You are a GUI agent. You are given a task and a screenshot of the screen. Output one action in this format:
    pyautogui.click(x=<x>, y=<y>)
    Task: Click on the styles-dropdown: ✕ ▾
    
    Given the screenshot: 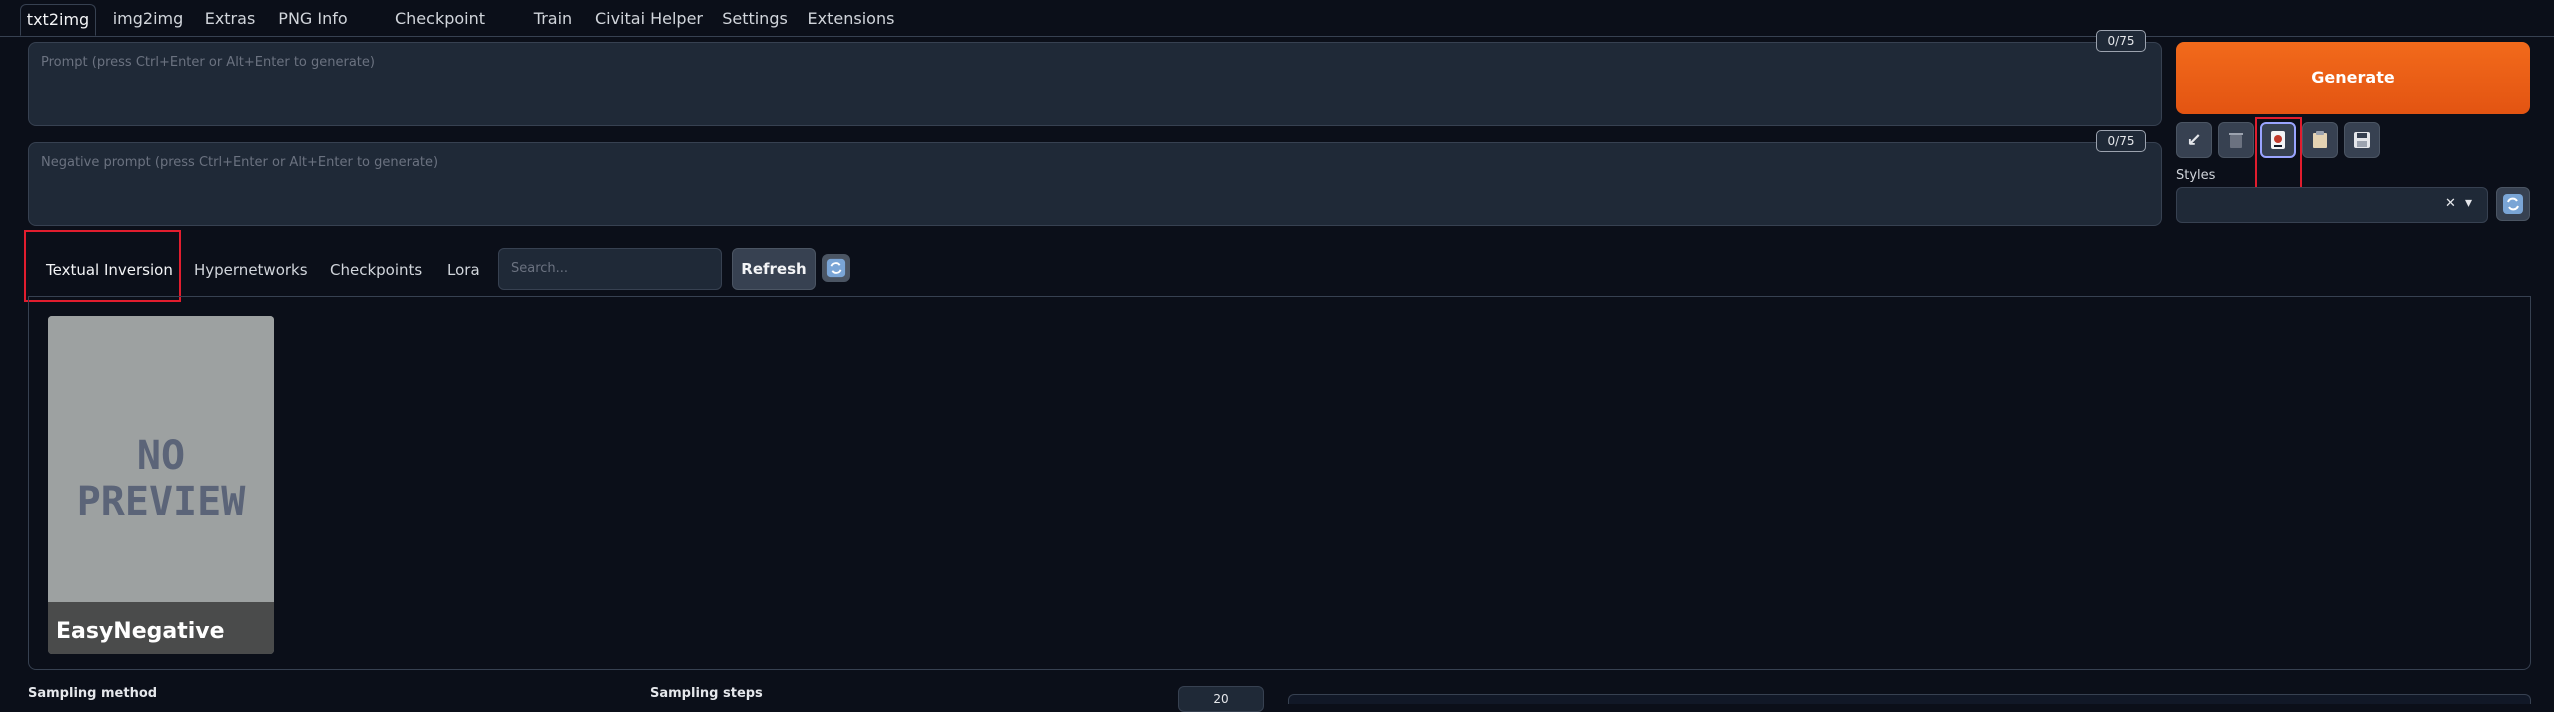 What is the action you would take?
    pyautogui.click(x=2332, y=205)
    